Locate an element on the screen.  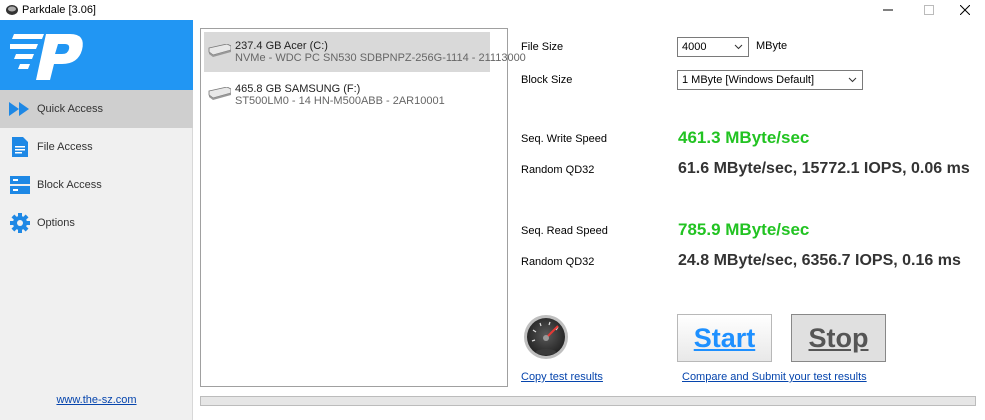
read-speed-label: Seq. Read Speed is located at coordinates (564, 231).